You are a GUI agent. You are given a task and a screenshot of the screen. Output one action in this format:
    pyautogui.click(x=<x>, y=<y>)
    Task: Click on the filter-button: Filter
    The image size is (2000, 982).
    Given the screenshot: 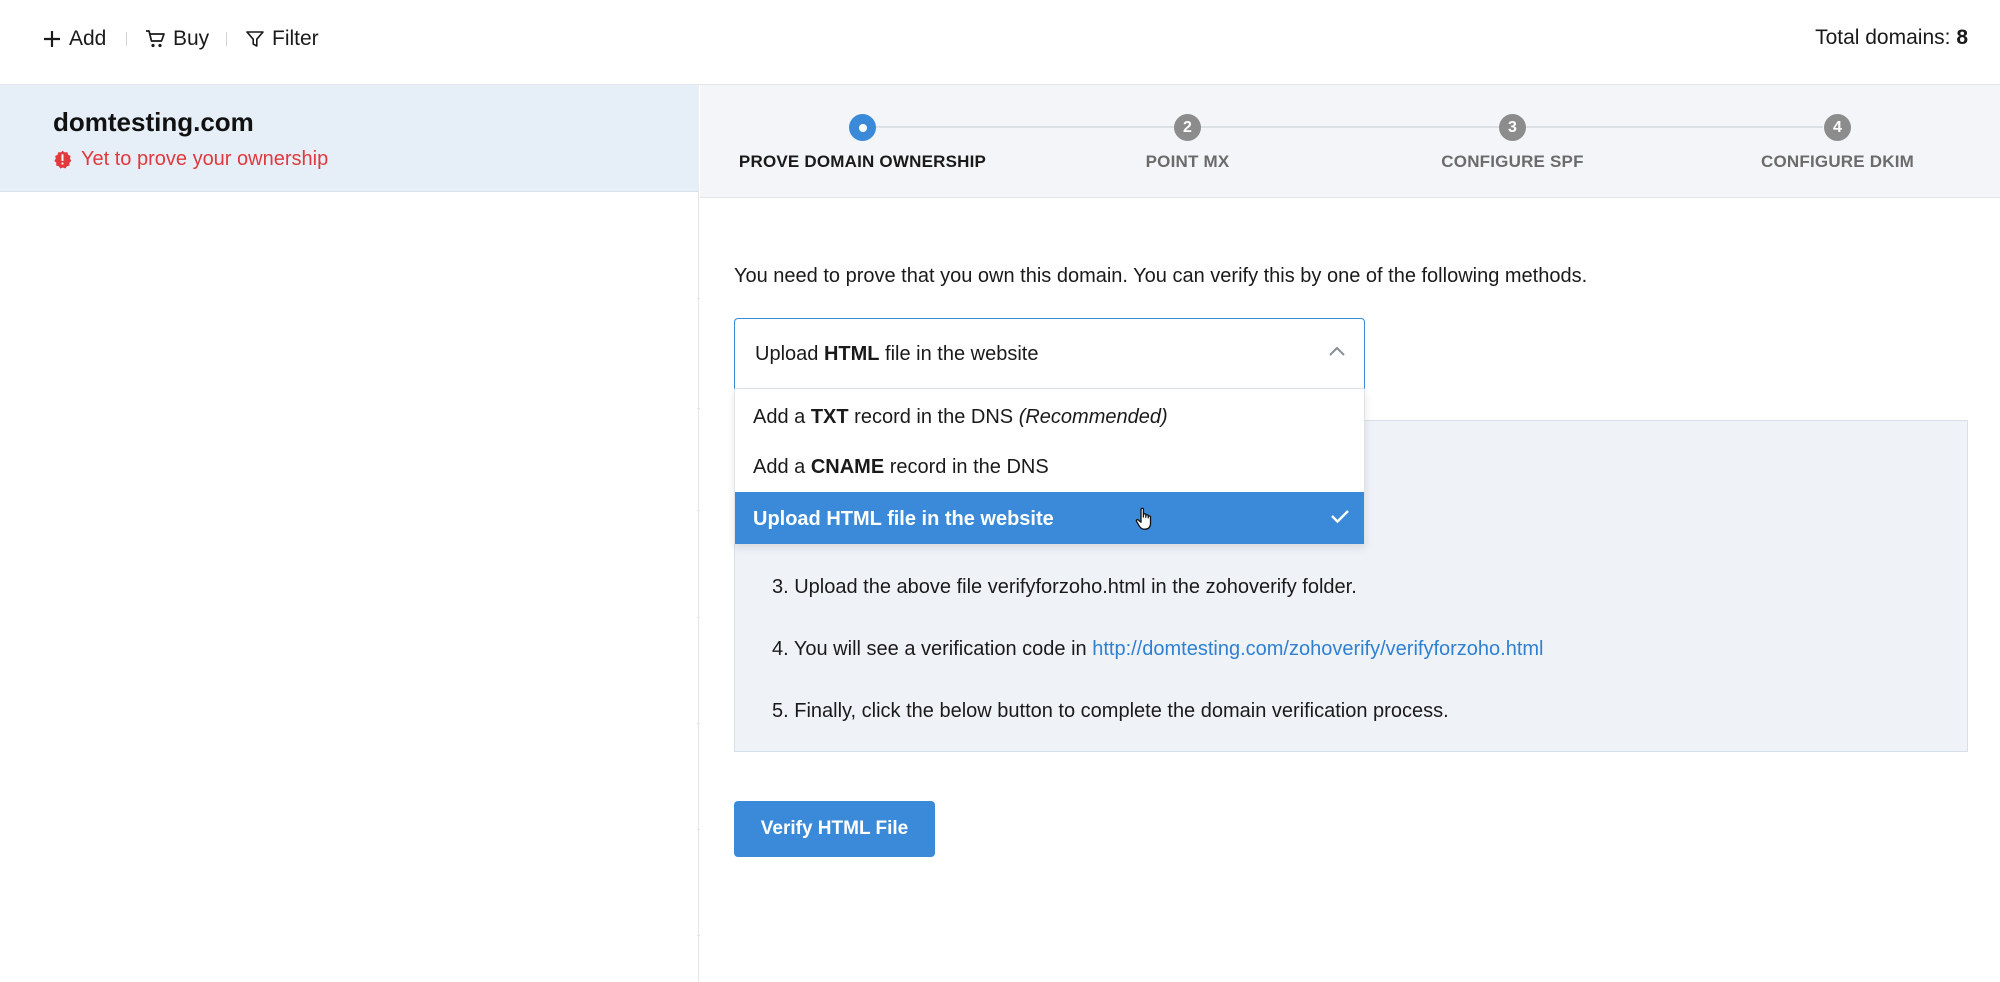 What is the action you would take?
    pyautogui.click(x=282, y=39)
    